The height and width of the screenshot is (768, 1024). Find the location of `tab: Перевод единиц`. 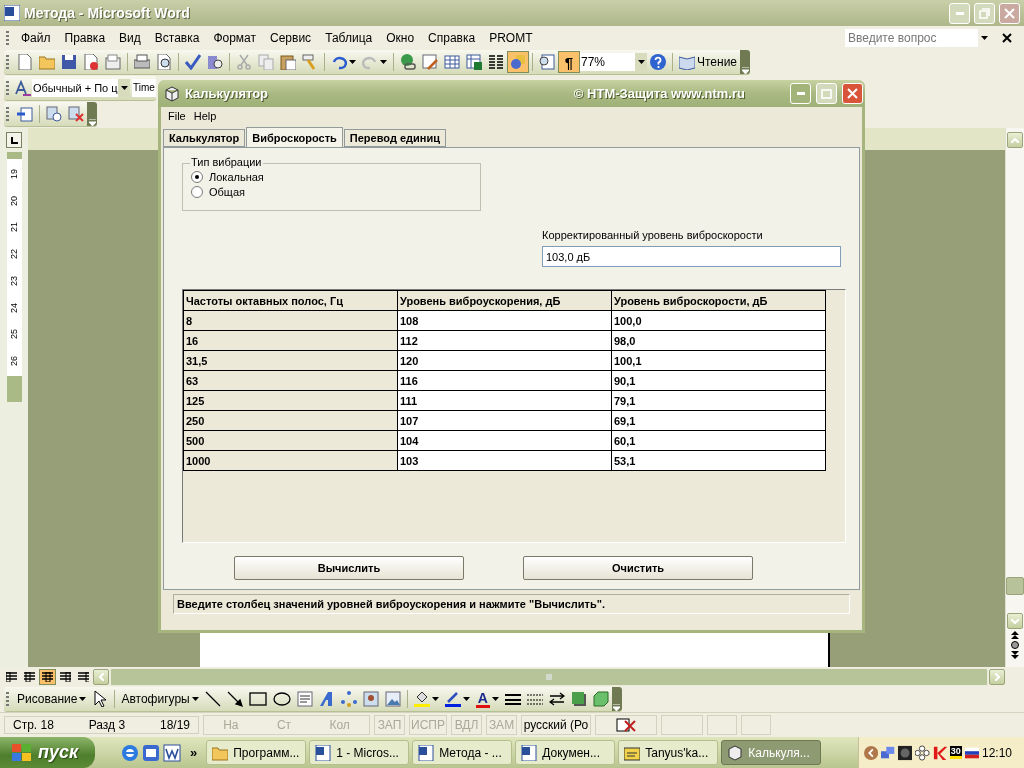

tab: Перевод единиц is located at coordinates (394, 138).